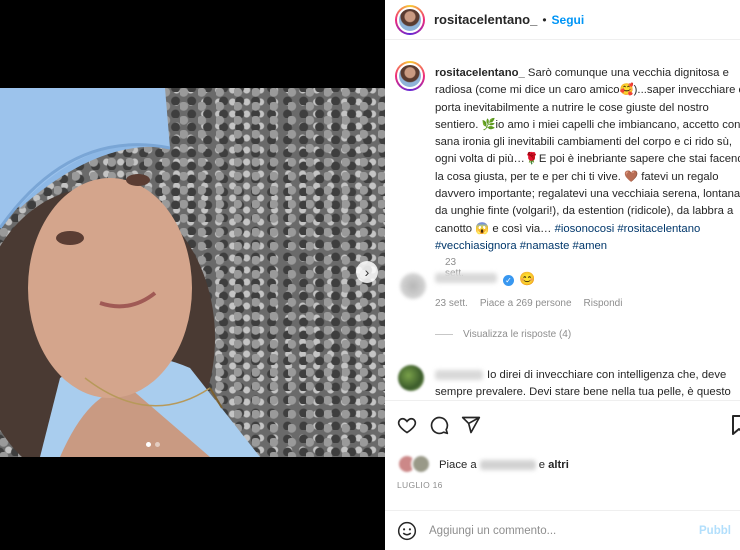  I want to click on post-actions: Piace a e altri LUGLIO 16, so click(562, 455).